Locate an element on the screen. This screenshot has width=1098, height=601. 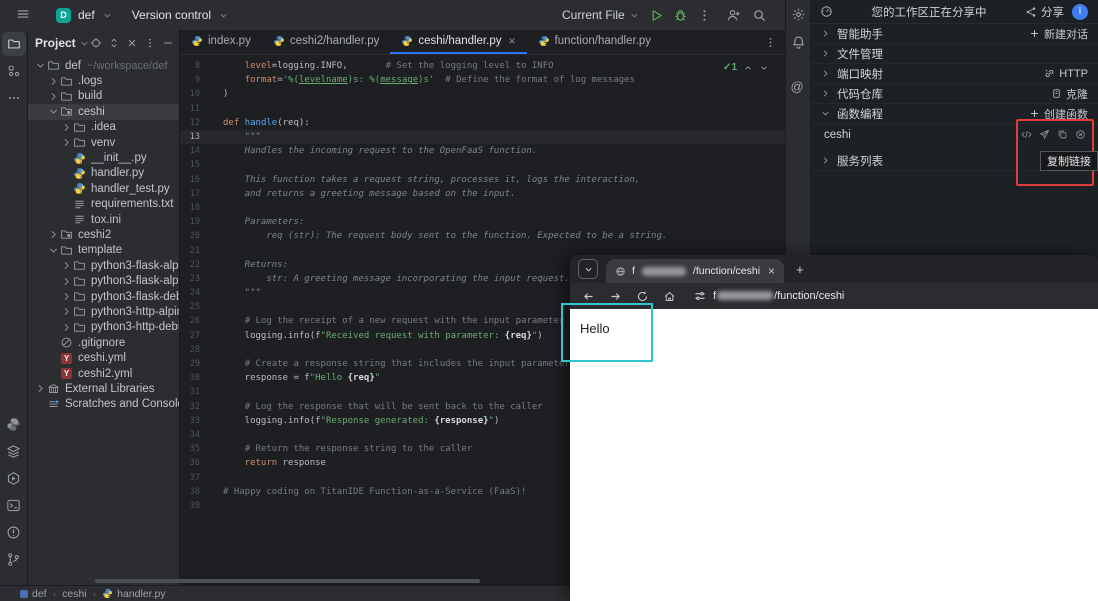
section-action-新建对话: 新建对话 is located at coordinates (1058, 34).